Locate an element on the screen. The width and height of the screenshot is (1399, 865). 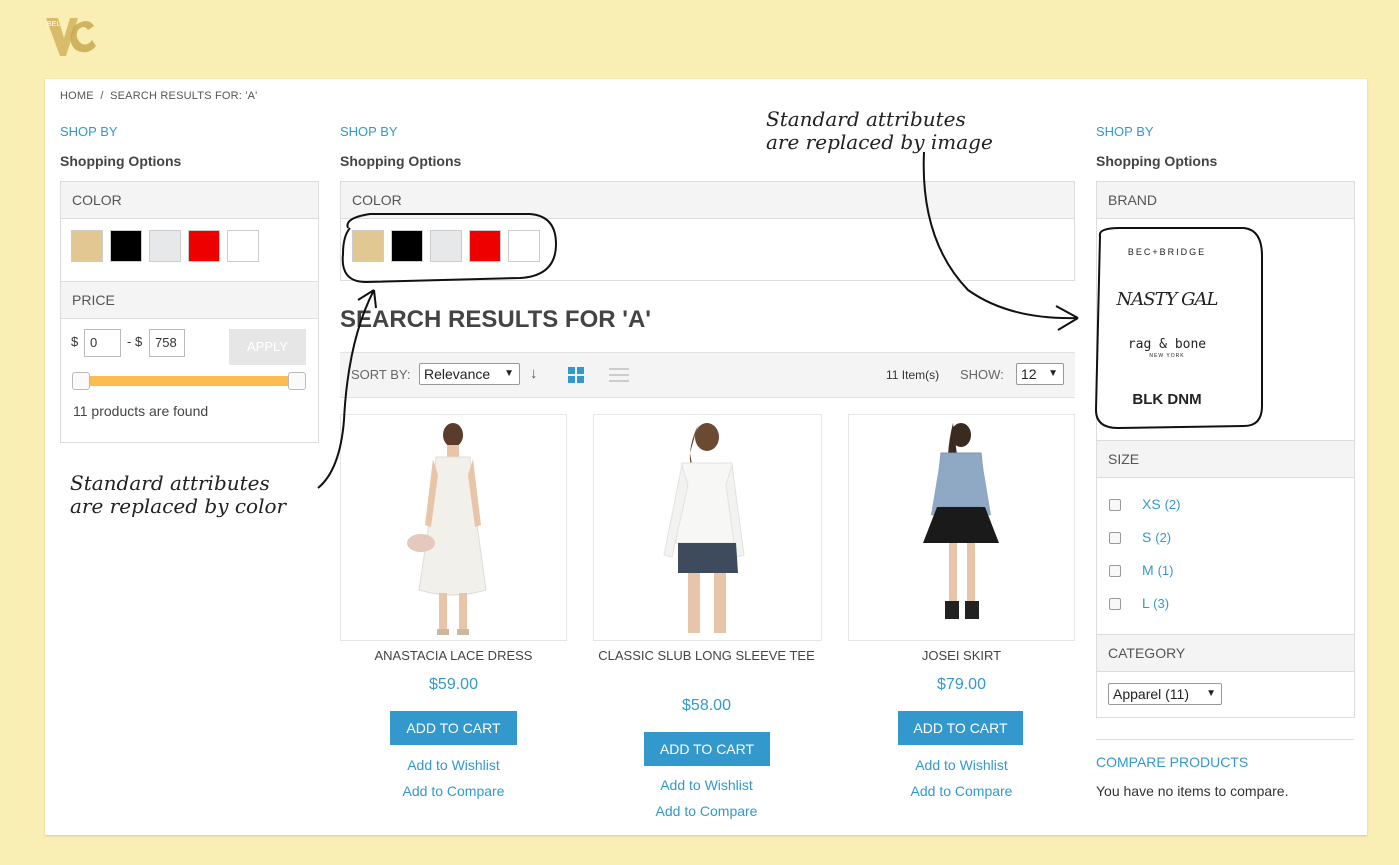
annotation-color-line2: are replaced by color is located at coordinates (178, 506).